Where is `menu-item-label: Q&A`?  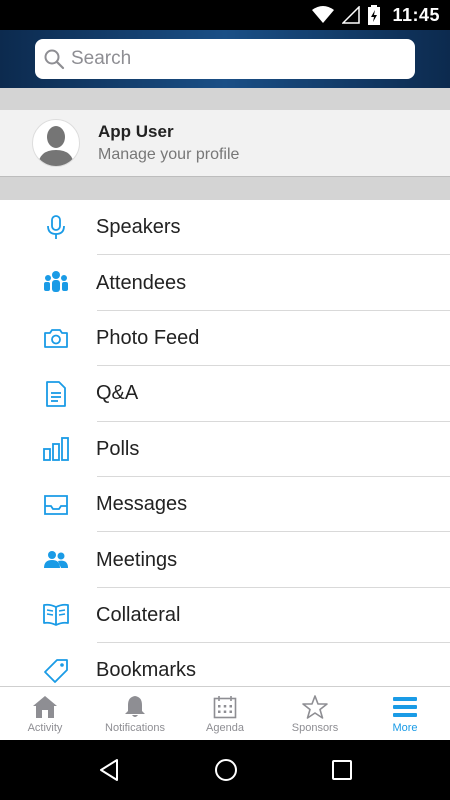
menu-item-label: Q&A is located at coordinates (117, 393).